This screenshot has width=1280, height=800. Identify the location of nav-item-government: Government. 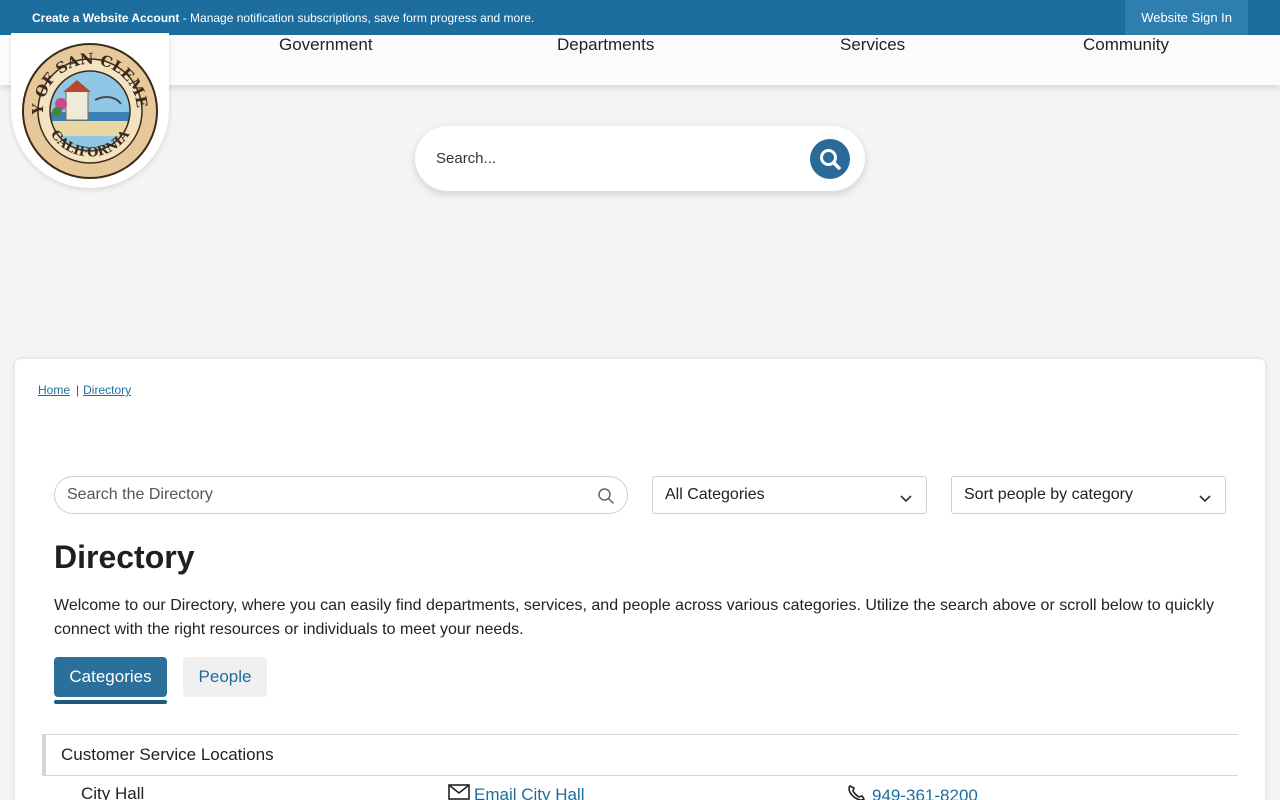
(326, 45).